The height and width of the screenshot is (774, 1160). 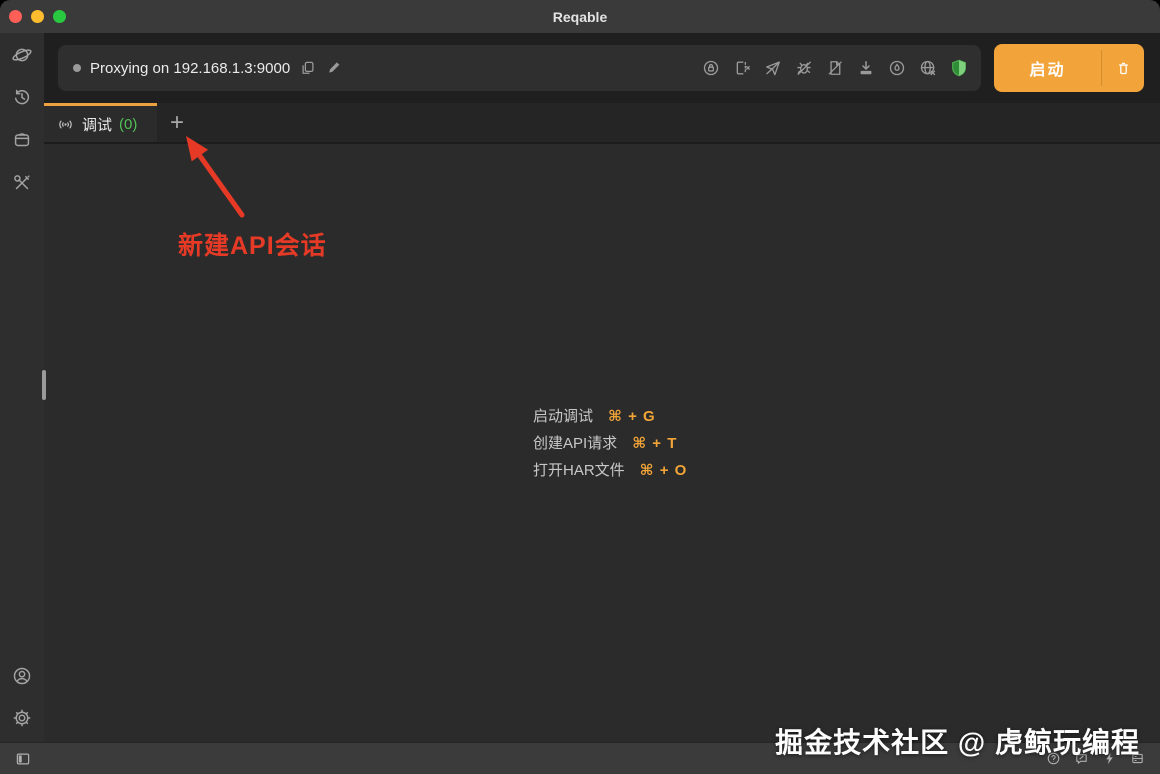 What do you see at coordinates (519, 68) in the screenshot?
I see `proxy-status-field: Proxying on 192.168.1.3:9000` at bounding box center [519, 68].